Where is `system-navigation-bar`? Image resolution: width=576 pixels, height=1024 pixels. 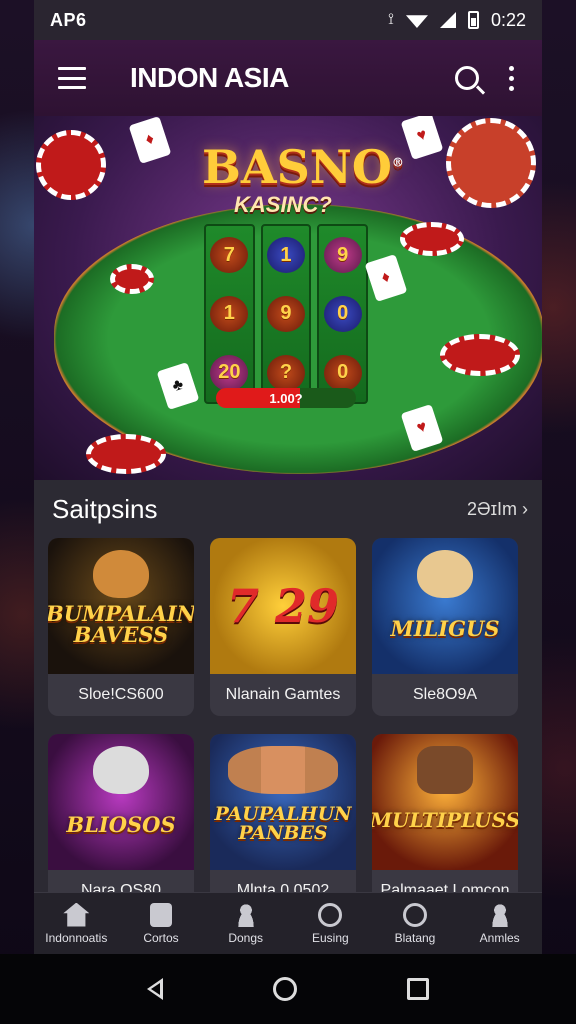 system-navigation-bar is located at coordinates (288, 989).